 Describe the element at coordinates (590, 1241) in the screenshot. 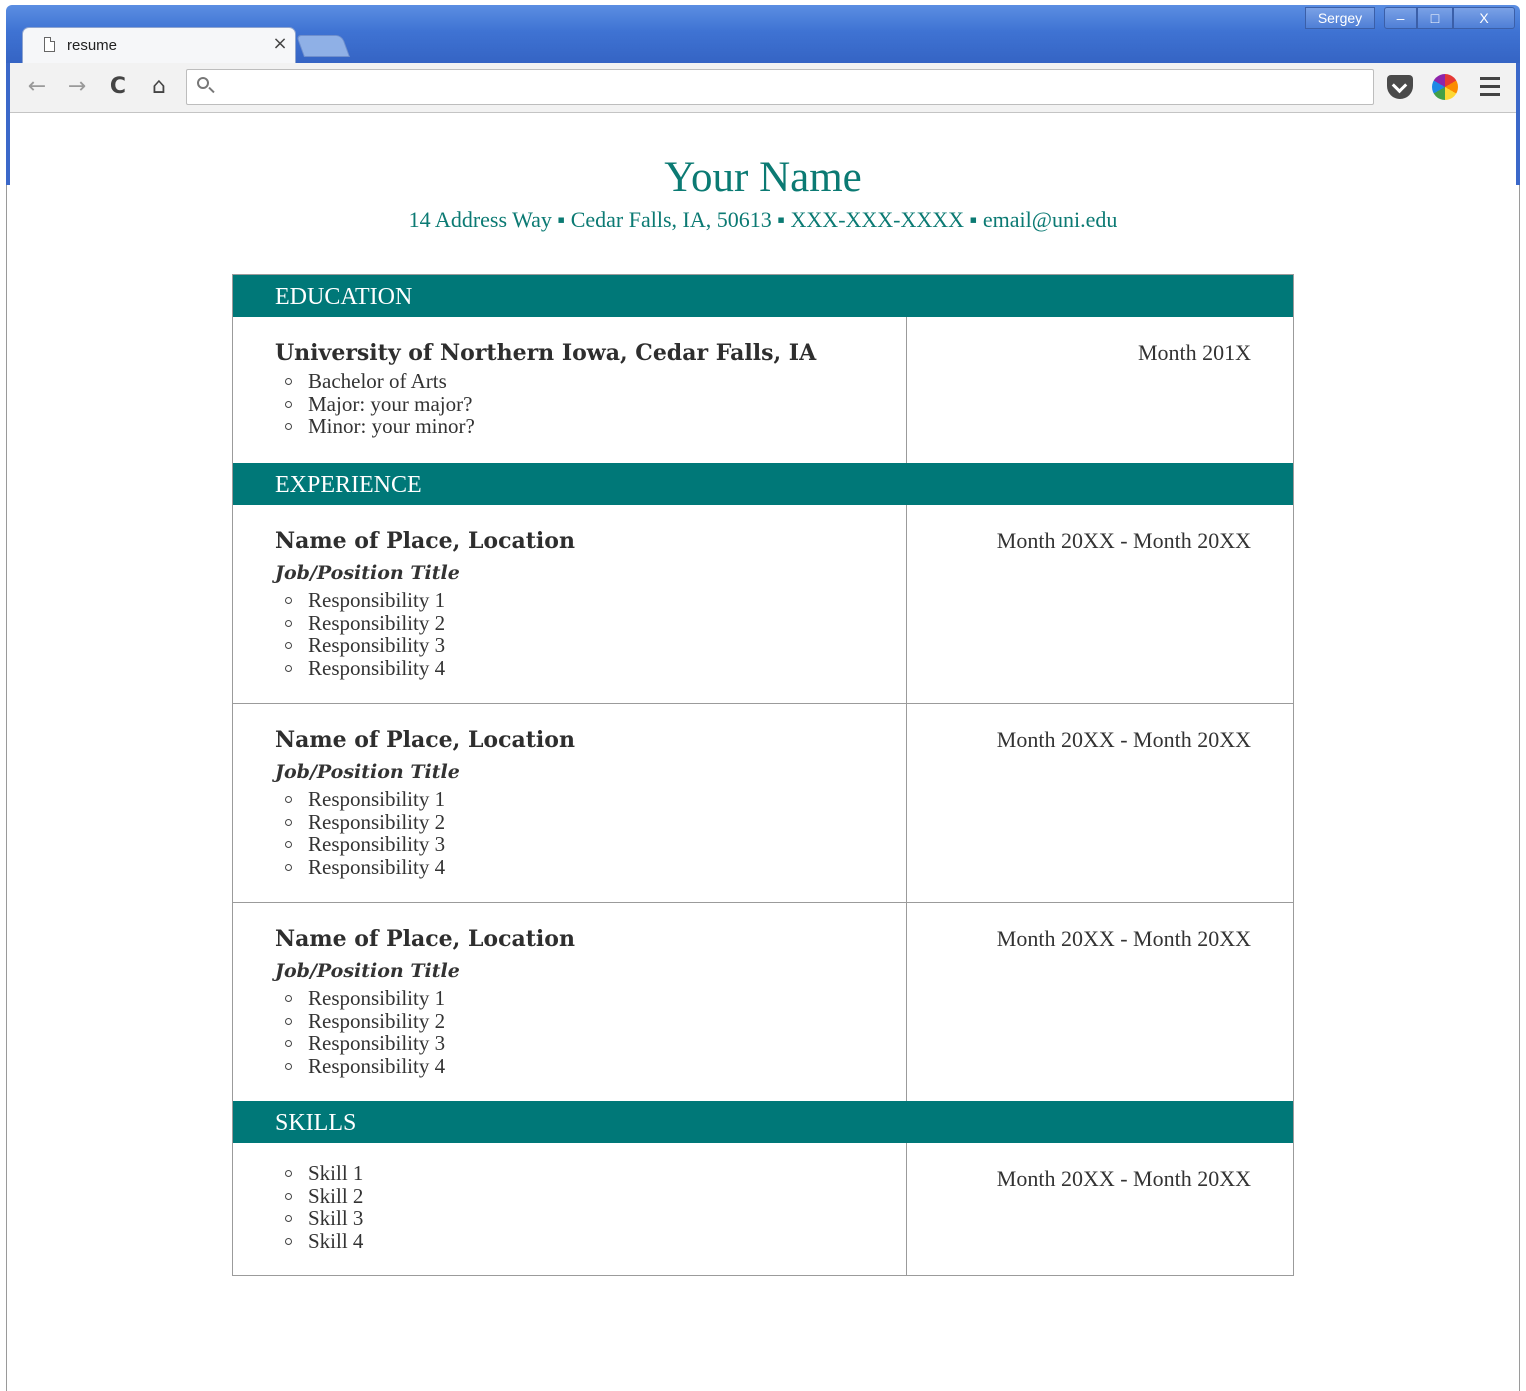

I see `list-item: Skill 4` at that location.